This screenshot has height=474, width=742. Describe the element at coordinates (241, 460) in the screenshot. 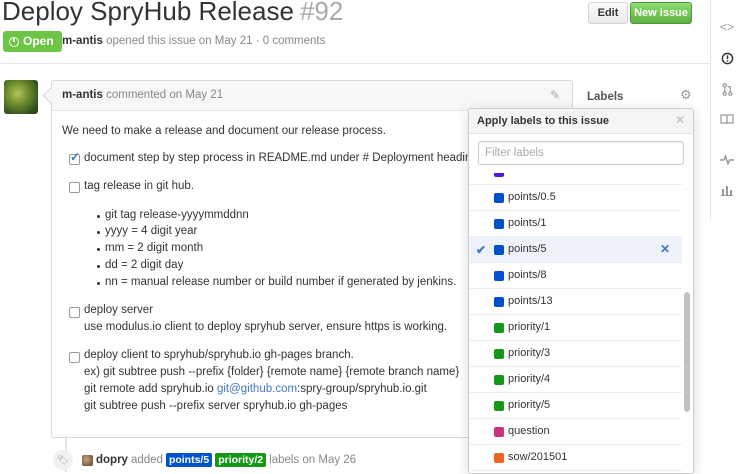

I see `label-badge: priority/2` at that location.